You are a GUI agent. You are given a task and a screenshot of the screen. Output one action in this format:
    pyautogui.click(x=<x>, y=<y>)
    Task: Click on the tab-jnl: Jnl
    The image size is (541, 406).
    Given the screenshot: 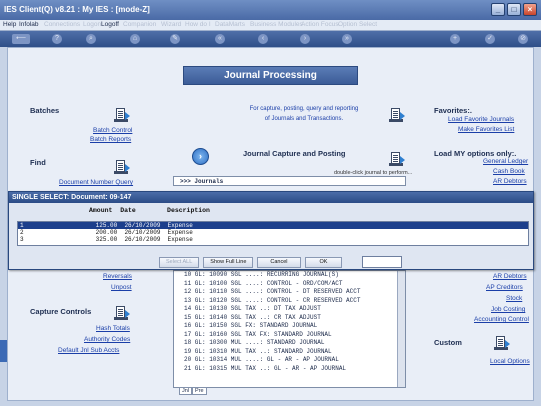 What is the action you would take?
    pyautogui.click(x=186, y=391)
    